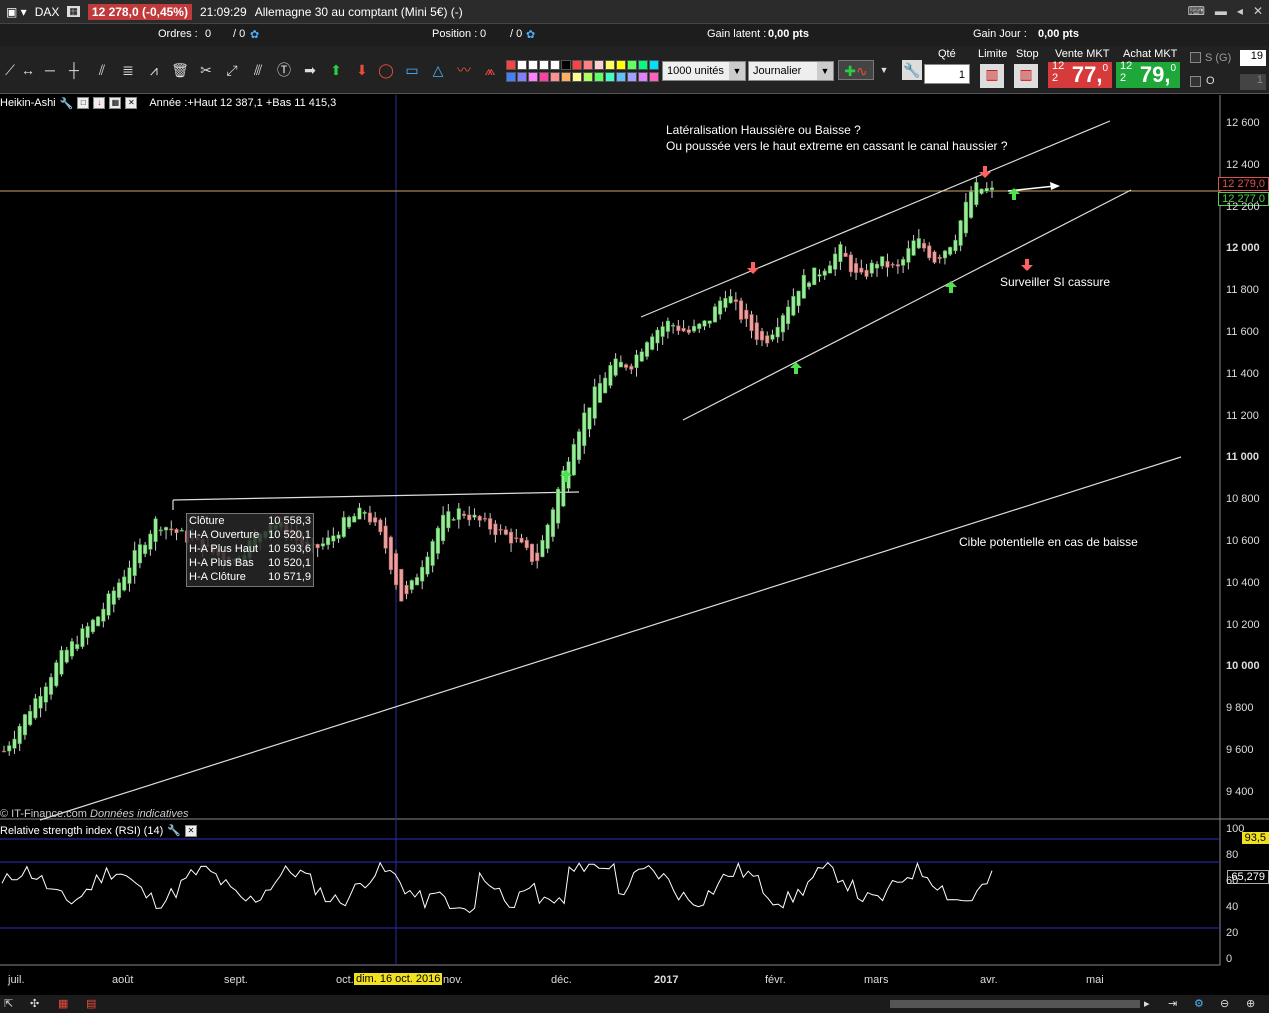 This screenshot has height=1013, width=1269. Describe the element at coordinates (1195, 81) in the screenshot. I see `o-checkbox` at that location.